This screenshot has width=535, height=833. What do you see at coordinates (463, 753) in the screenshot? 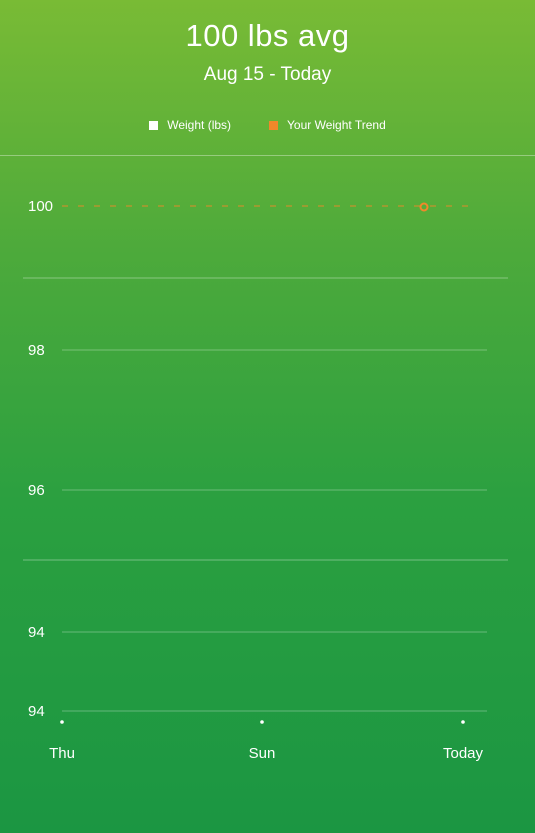
I see `x-tick-label: Today` at bounding box center [463, 753].